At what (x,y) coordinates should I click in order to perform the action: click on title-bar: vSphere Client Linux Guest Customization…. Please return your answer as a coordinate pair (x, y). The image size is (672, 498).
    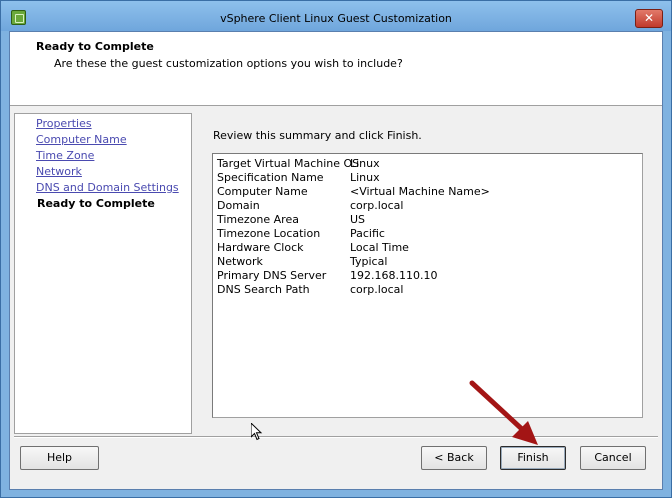
    Looking at the image, I should click on (336, 16).